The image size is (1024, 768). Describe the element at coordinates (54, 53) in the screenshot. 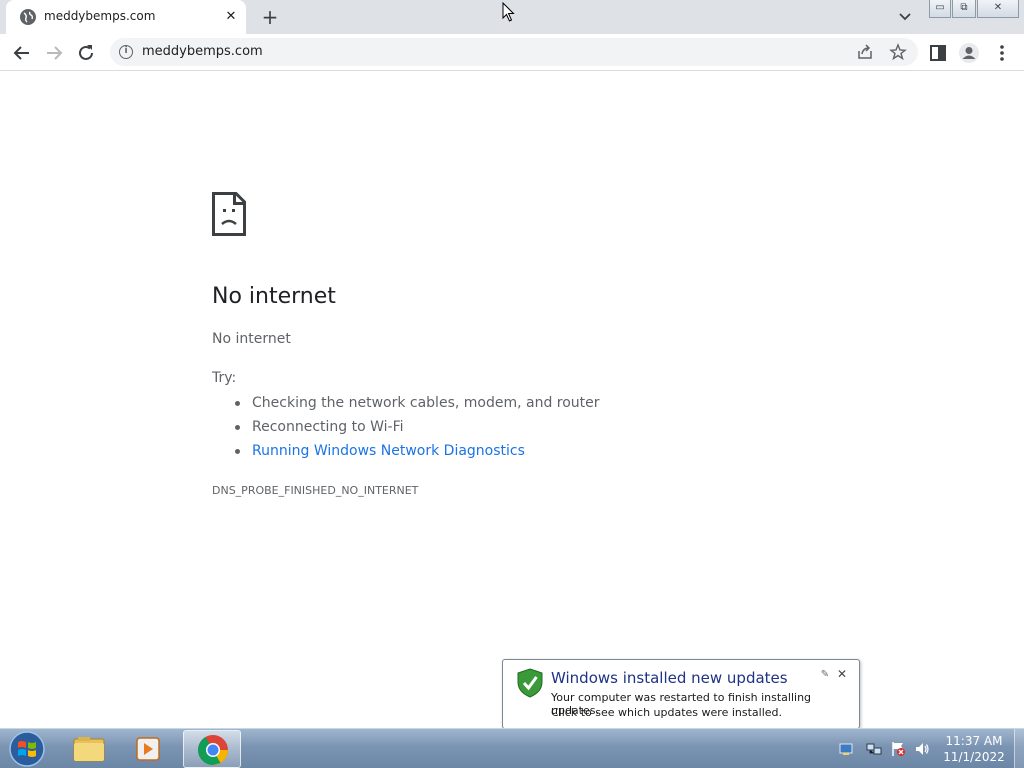

I see `forward-arrow-icon` at that location.